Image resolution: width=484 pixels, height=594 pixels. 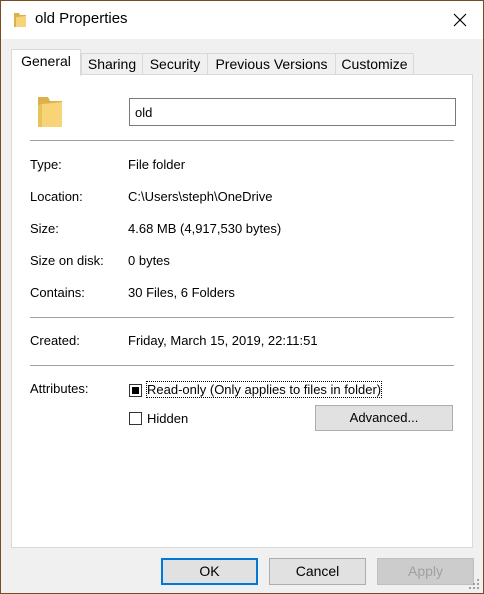 I want to click on tab-sharing: Sharing, so click(x=112, y=63).